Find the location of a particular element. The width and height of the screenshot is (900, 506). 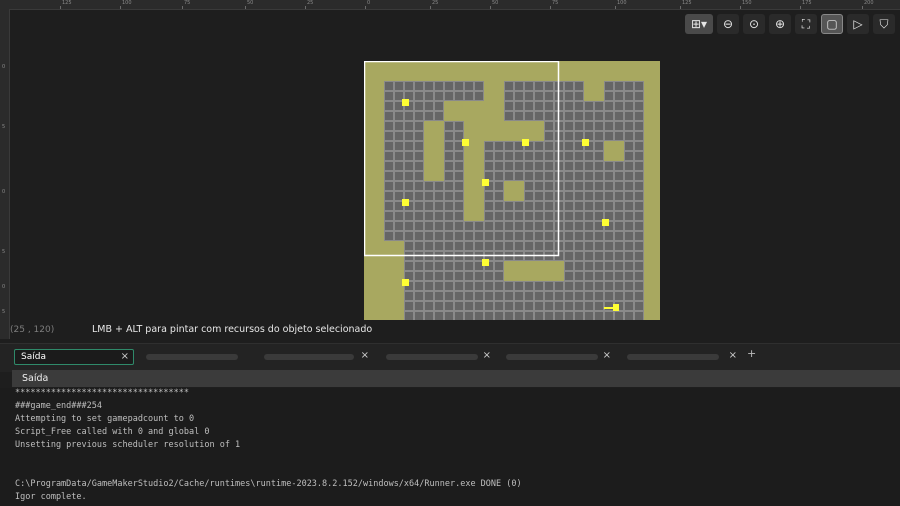

ruler-left: 0 5 0 5 0 5 is located at coordinates (5, 174).